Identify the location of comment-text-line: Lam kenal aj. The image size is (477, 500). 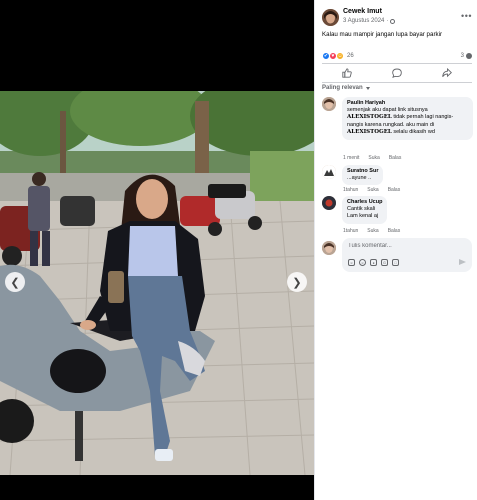
(363, 216).